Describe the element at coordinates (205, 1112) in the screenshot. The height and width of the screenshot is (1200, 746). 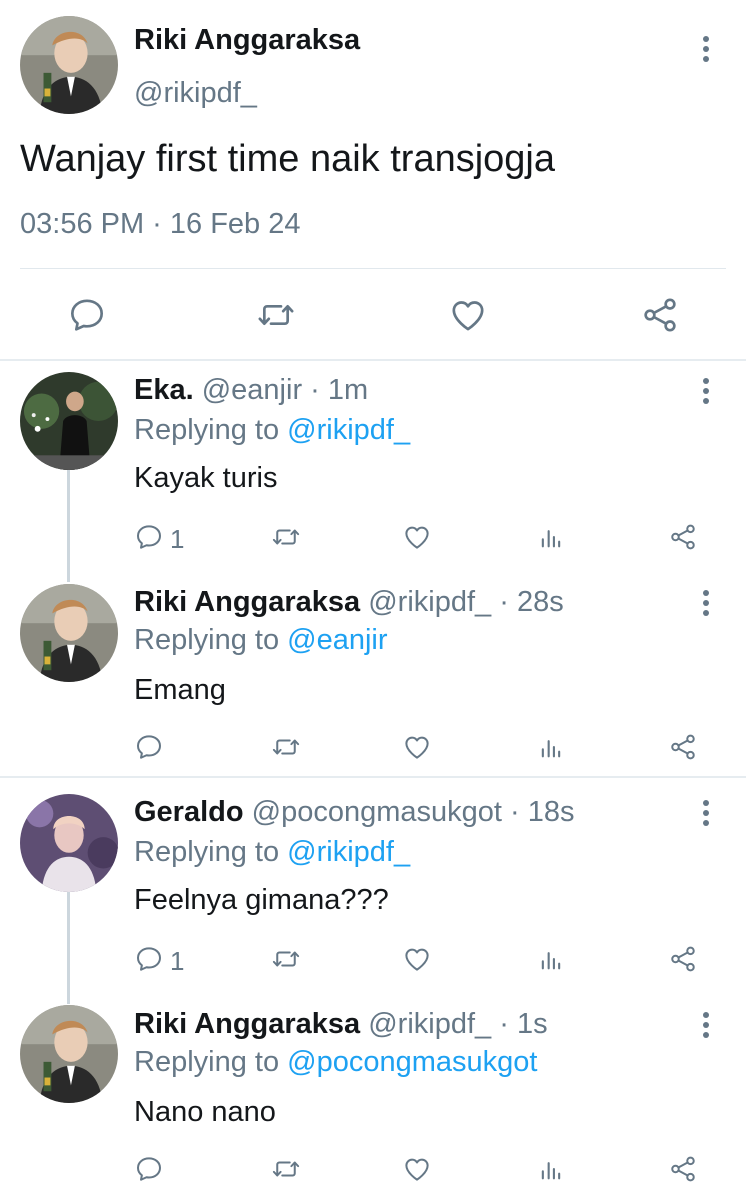
I see `reply-text: Nano nano` at that location.